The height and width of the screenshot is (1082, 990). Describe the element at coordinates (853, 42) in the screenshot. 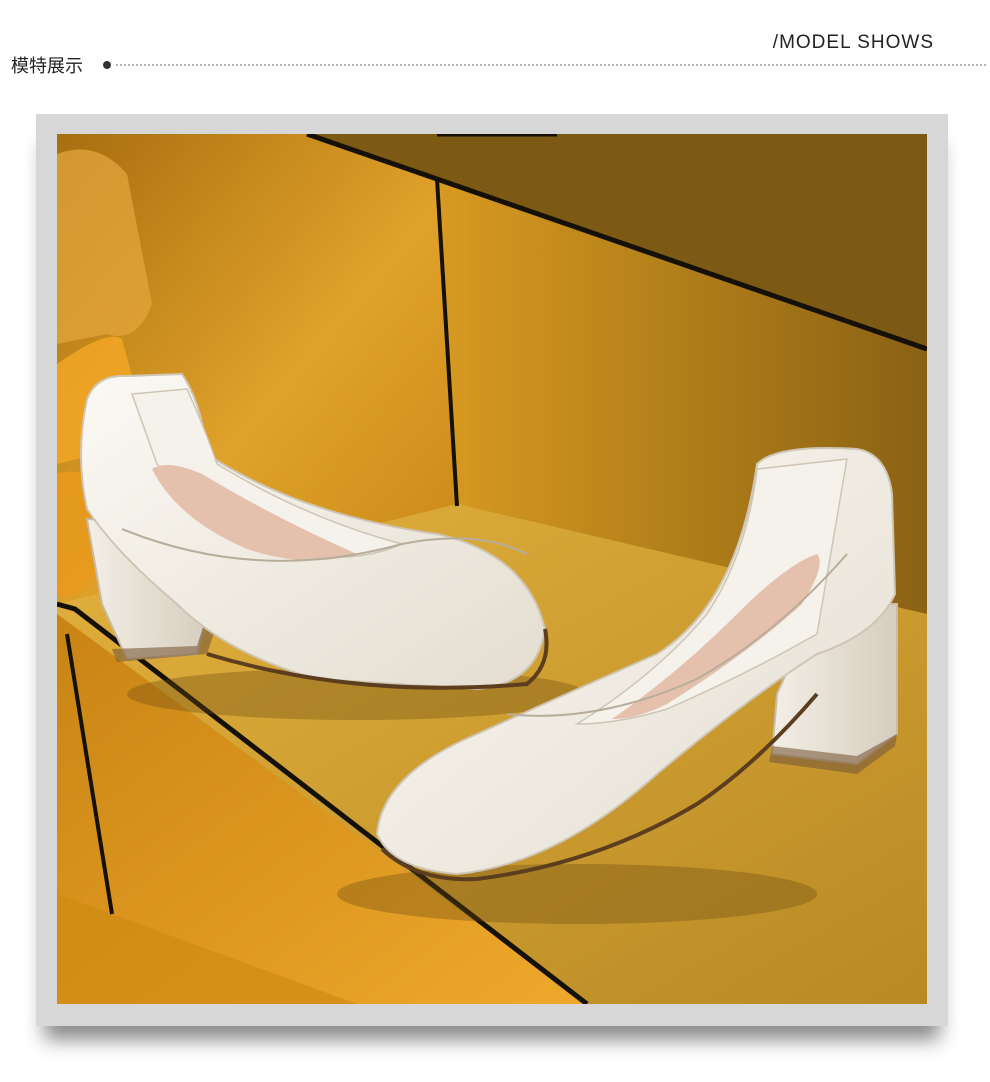

I see `section-title-en: /MODEL SHOWS` at that location.